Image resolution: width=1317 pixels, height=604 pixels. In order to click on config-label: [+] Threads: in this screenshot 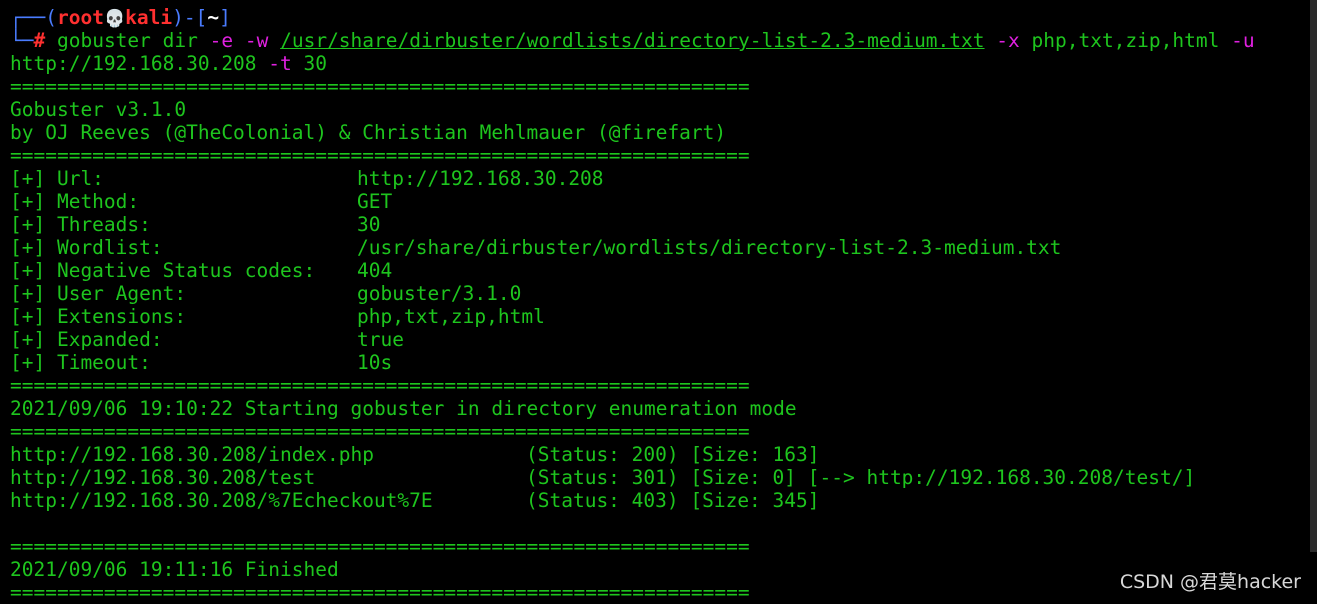, I will do `click(80, 224)`.